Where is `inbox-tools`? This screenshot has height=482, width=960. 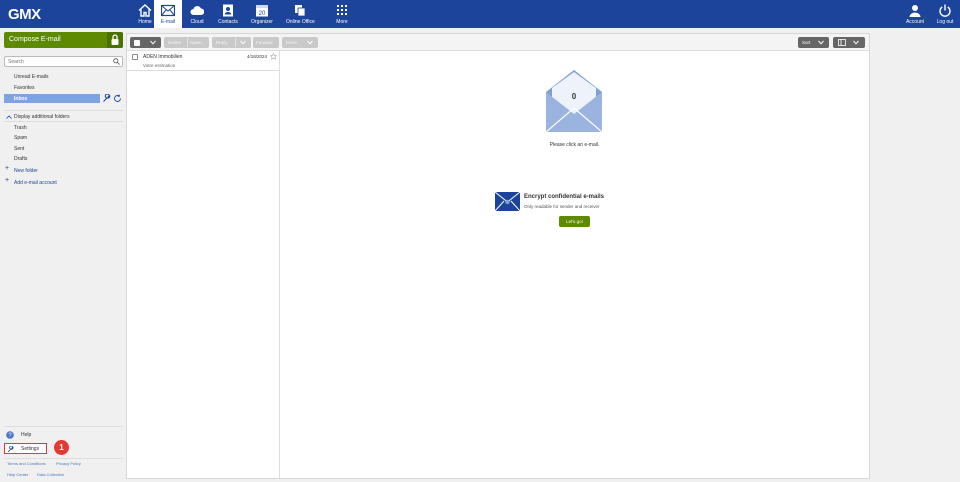 inbox-tools is located at coordinates (113, 98).